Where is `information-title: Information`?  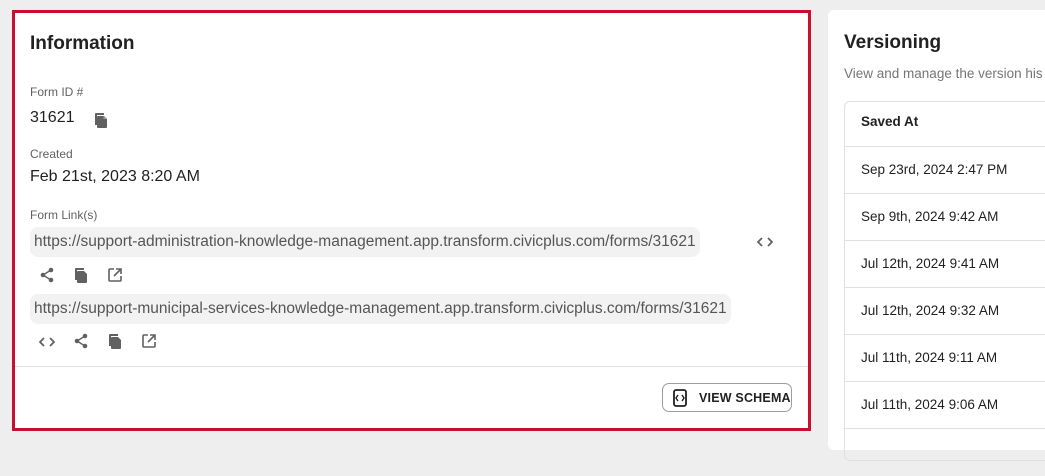
information-title: Information is located at coordinates (82, 43).